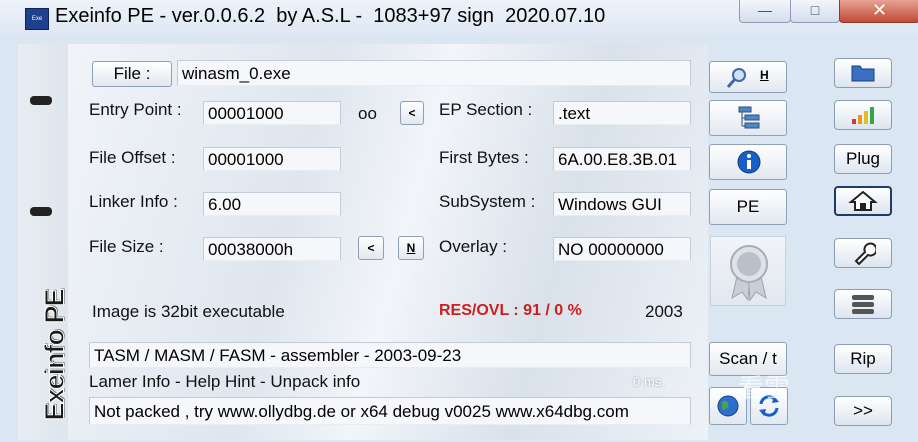 The height and width of the screenshot is (442, 918). I want to click on image-info-text: Image is 32bit executable, so click(188, 311).